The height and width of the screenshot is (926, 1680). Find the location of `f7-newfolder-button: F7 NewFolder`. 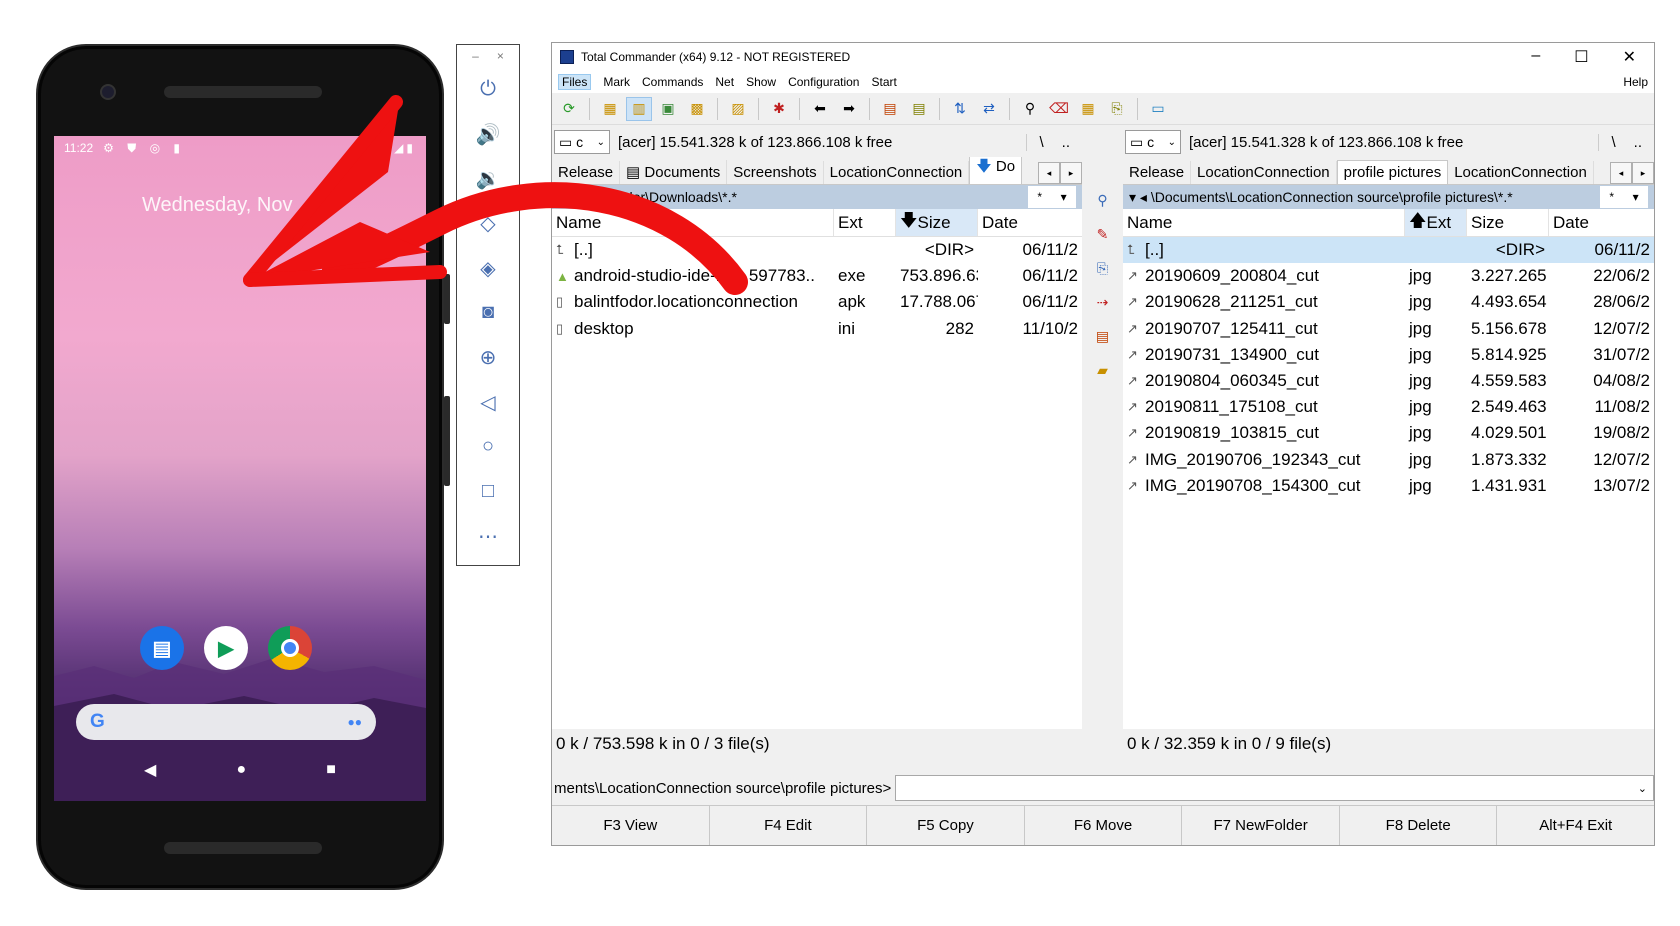

f7-newfolder-button: F7 NewFolder is located at coordinates (1261, 825).